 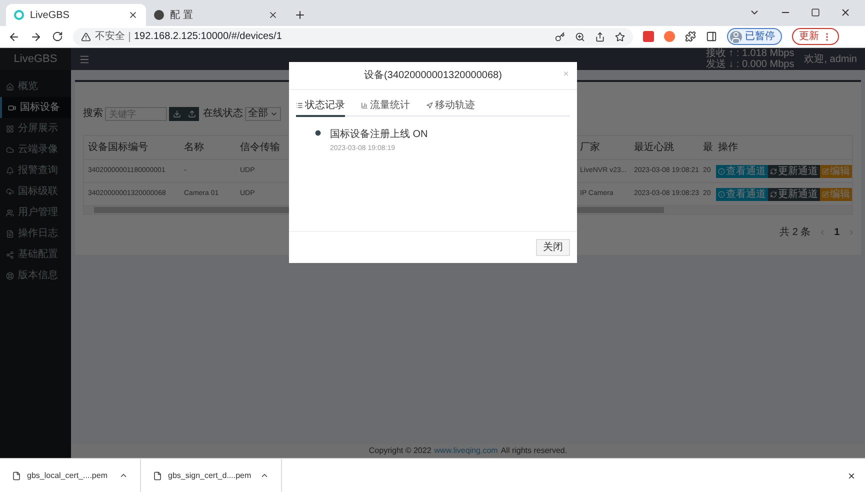 I want to click on url-text: 192.168.2.125:10000/#/devices/1, so click(x=208, y=37).